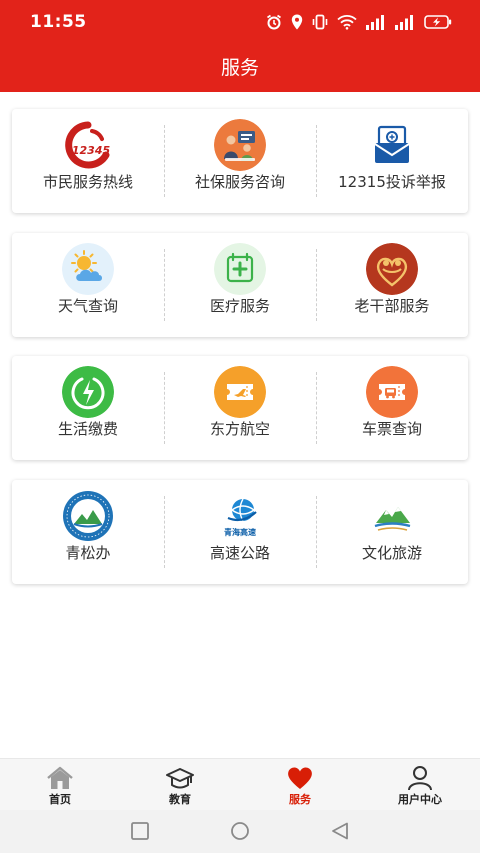 The width and height of the screenshot is (480, 853). I want to click on hotline-12345-icon: 12345, so click(88, 145).